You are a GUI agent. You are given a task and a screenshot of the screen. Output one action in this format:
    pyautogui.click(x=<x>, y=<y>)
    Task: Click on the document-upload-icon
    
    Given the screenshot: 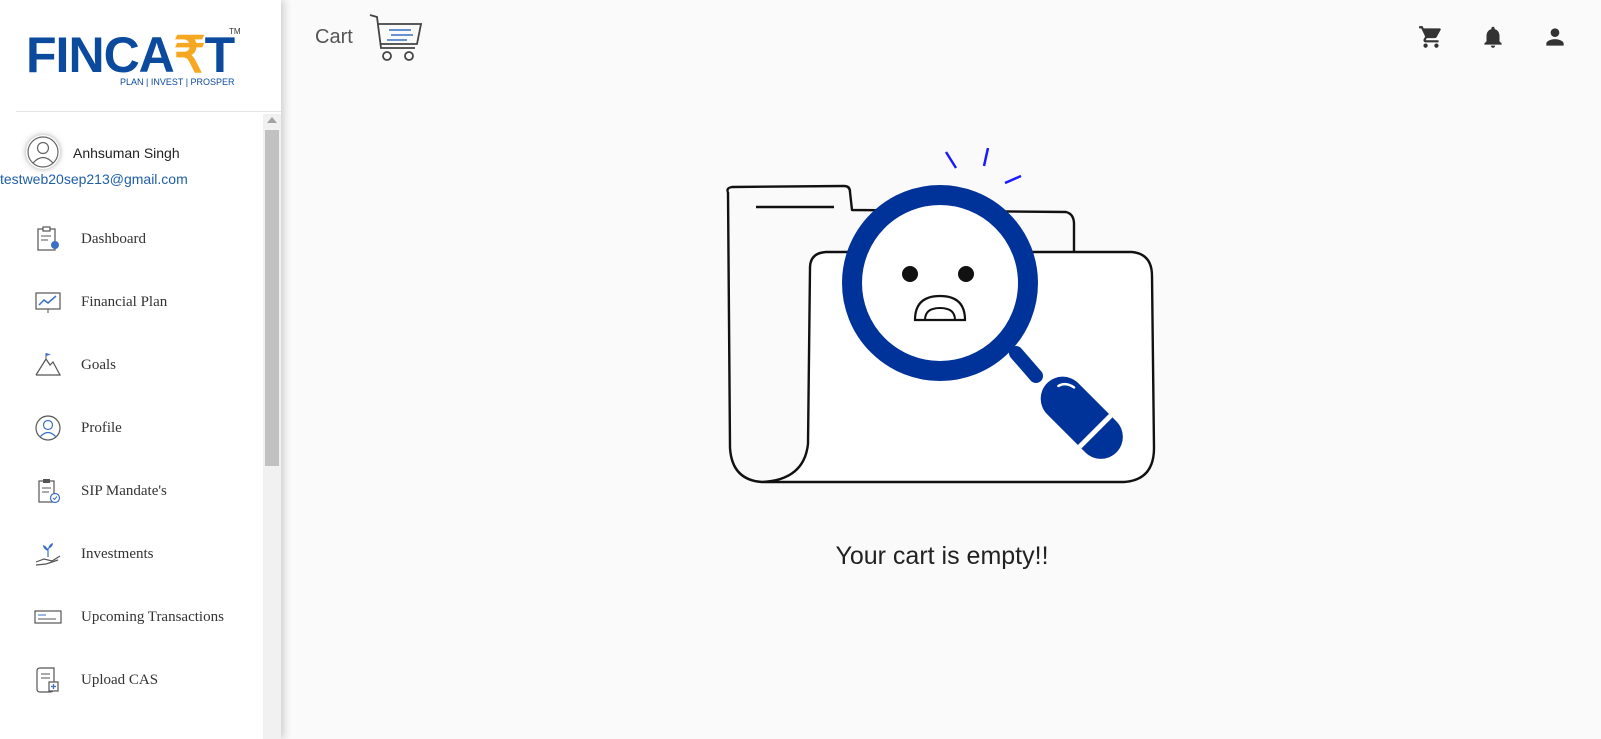 What is the action you would take?
    pyautogui.click(x=47, y=680)
    